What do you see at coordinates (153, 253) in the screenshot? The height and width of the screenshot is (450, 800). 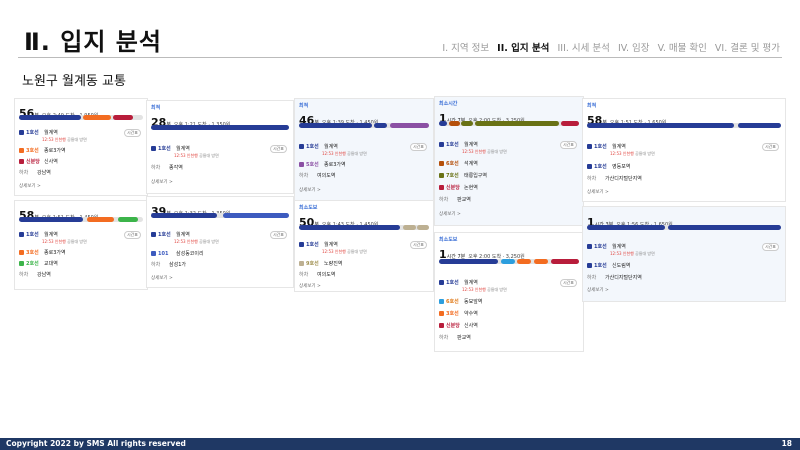 I see `bus-icon` at bounding box center [153, 253].